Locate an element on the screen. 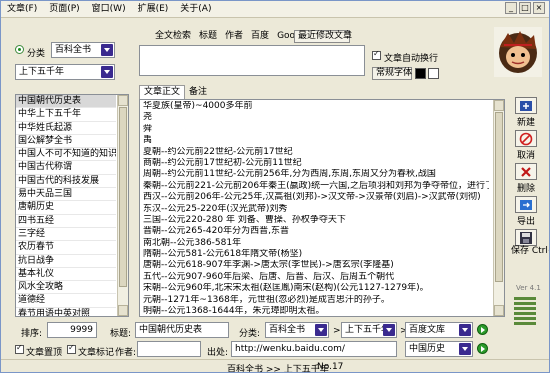  title-input: 中国朝代历史表 is located at coordinates (182, 330).